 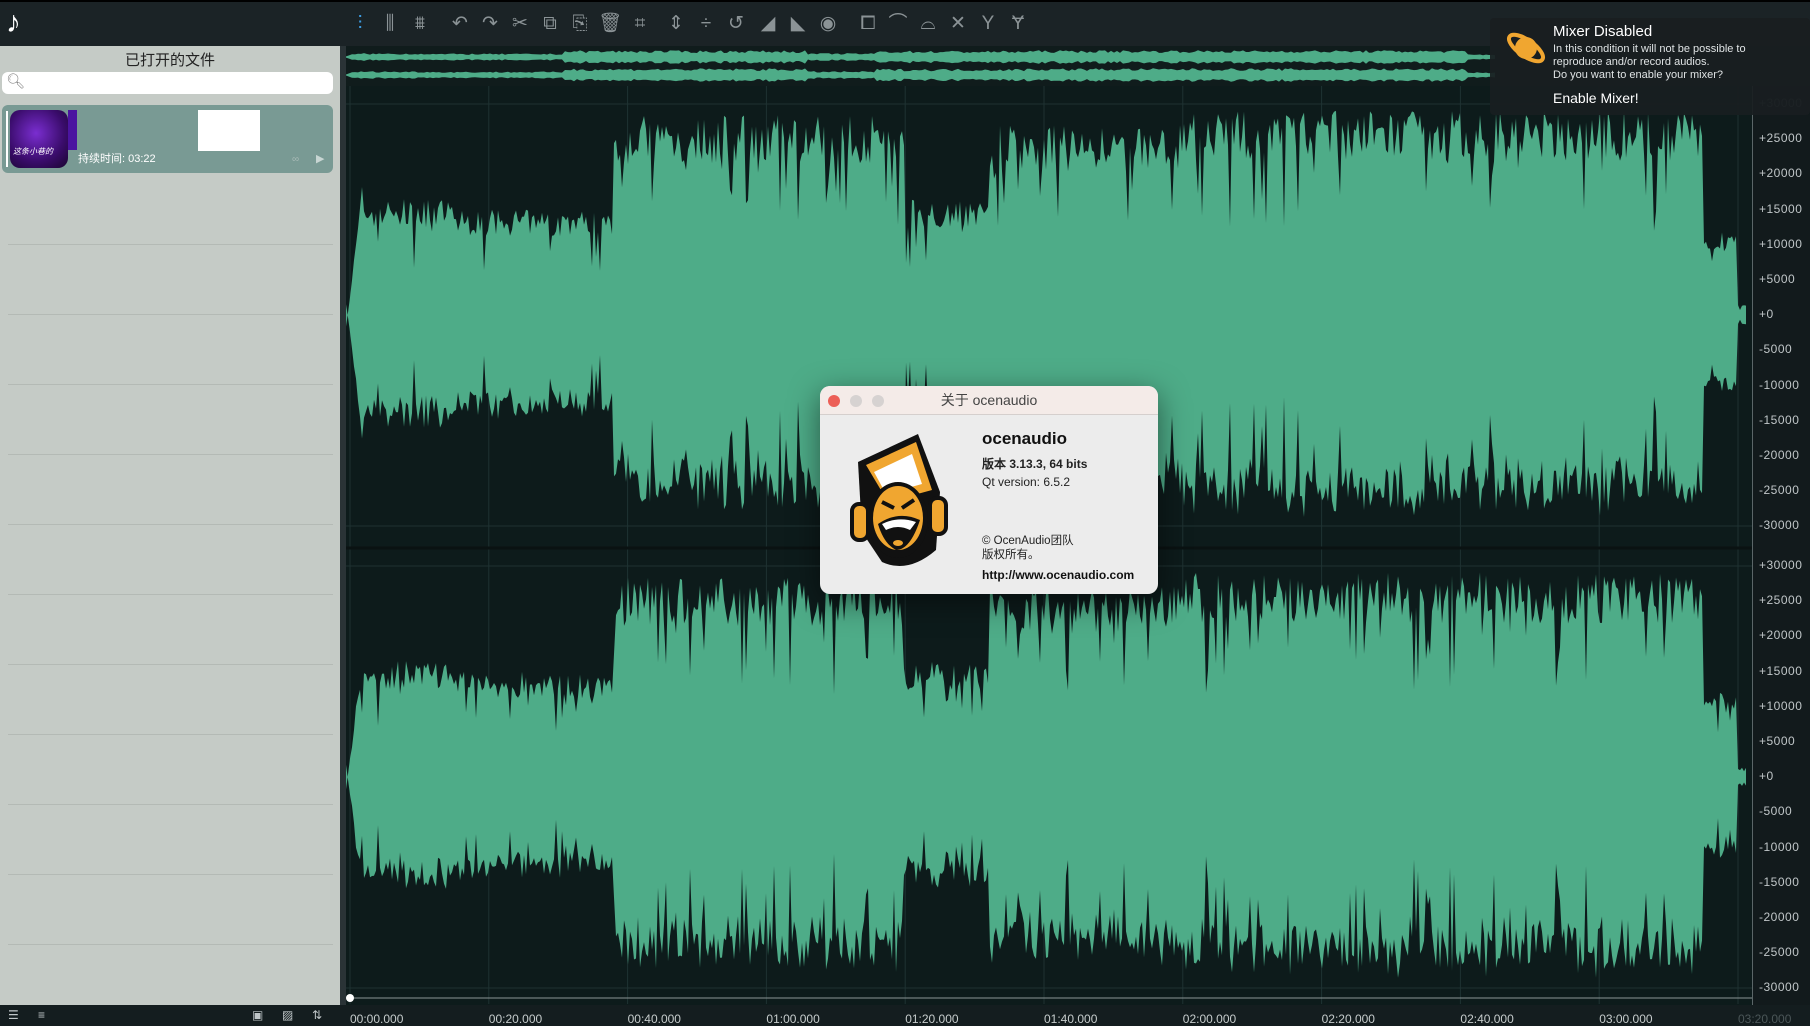 I want to click on time-tick-label: 00:40.000, so click(x=654, y=1019).